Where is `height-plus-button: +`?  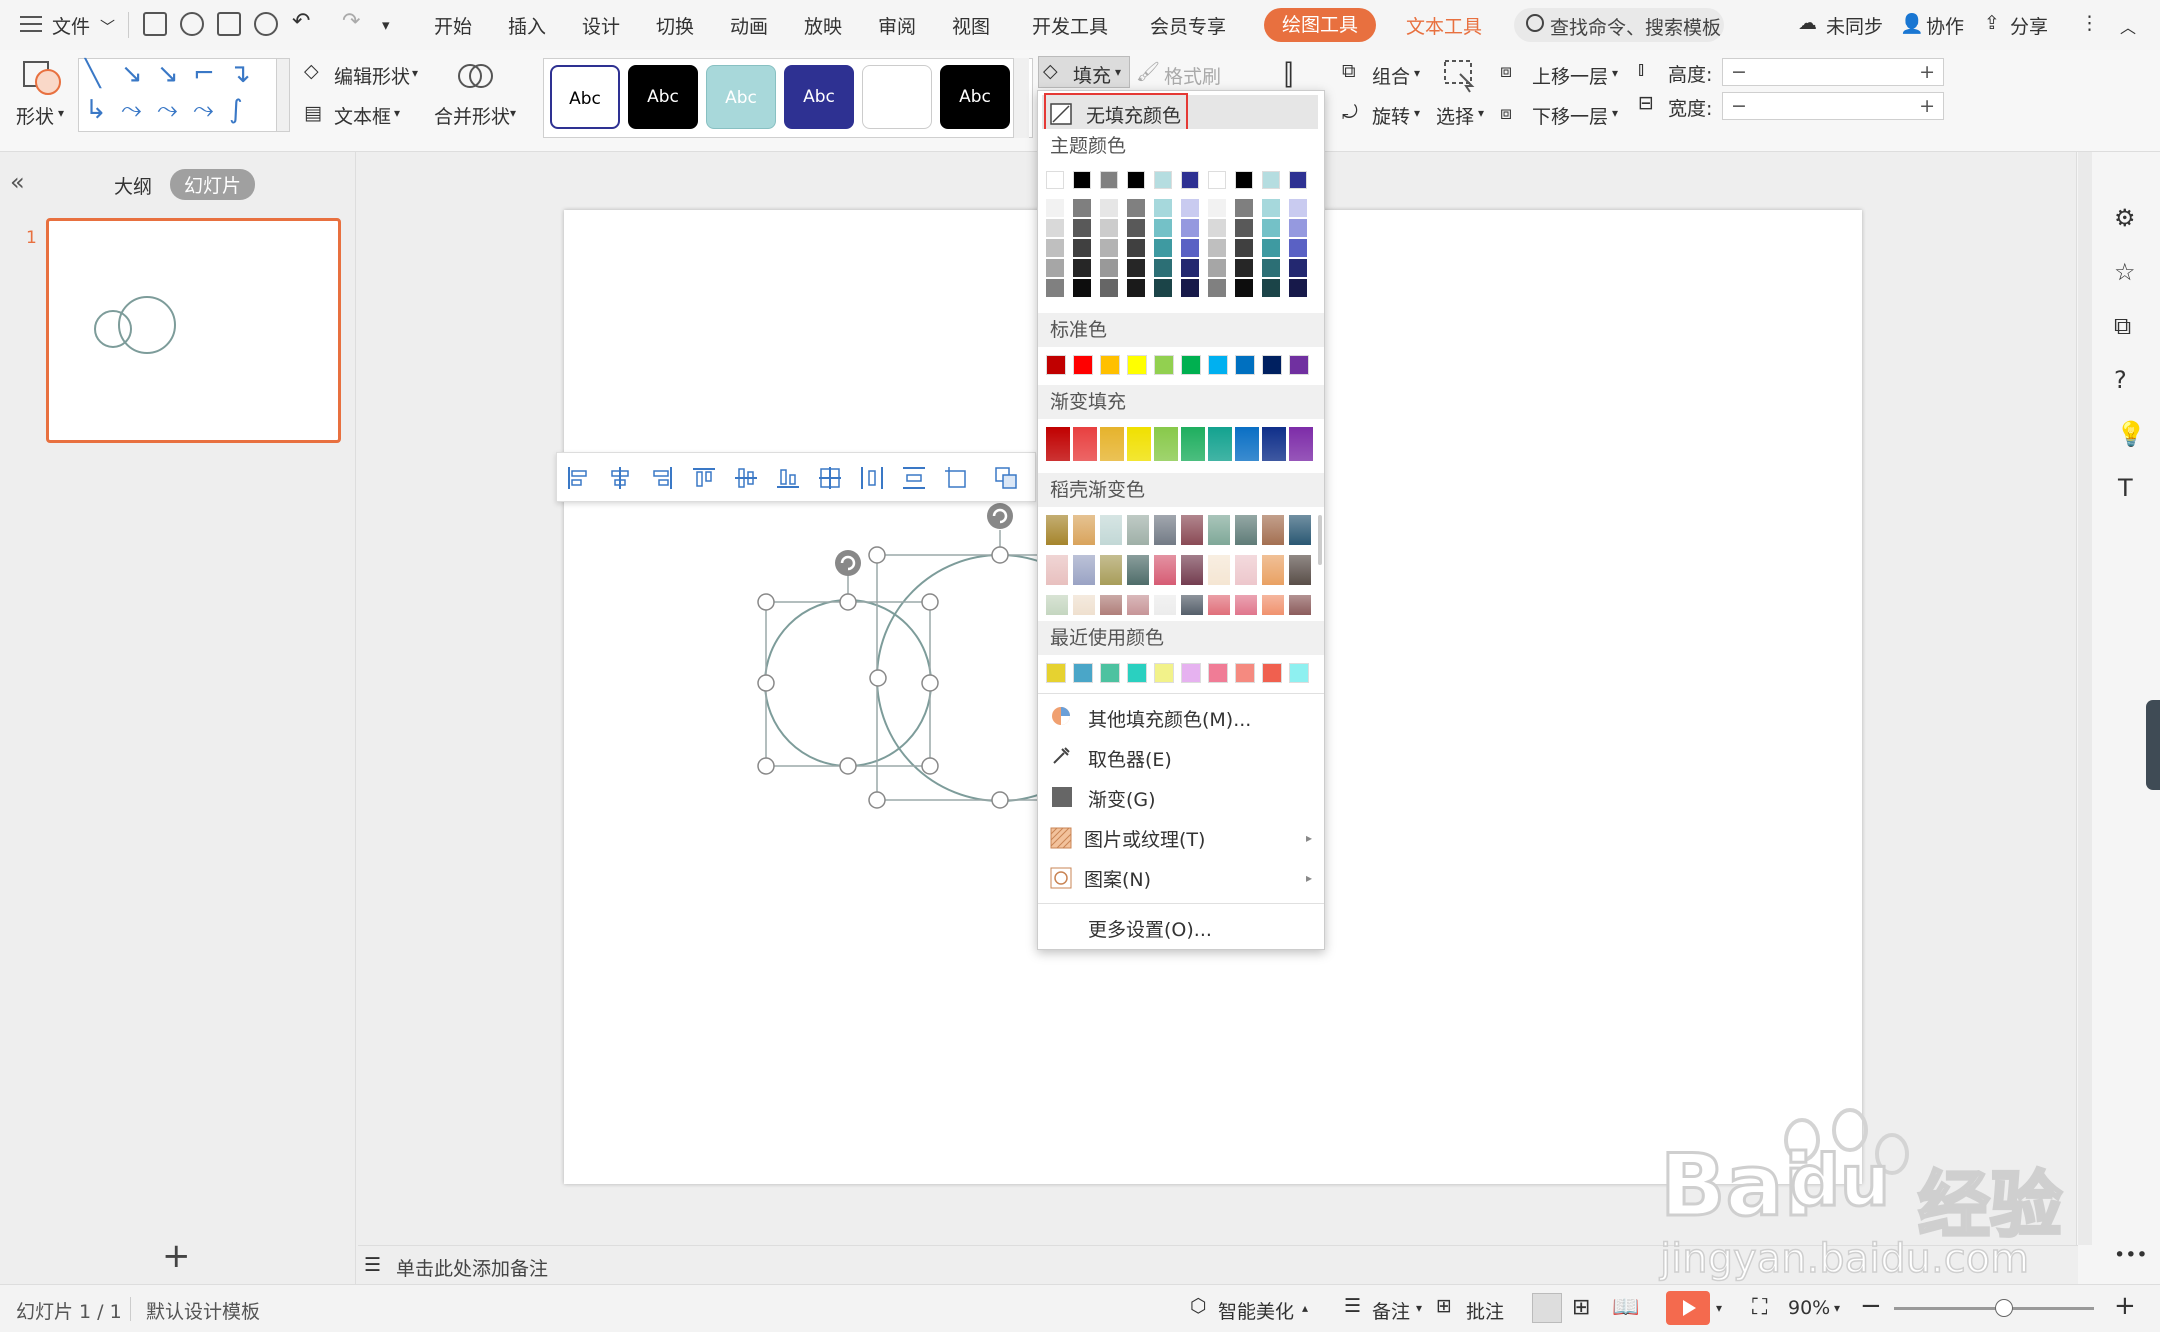 height-plus-button: + is located at coordinates (1927, 72).